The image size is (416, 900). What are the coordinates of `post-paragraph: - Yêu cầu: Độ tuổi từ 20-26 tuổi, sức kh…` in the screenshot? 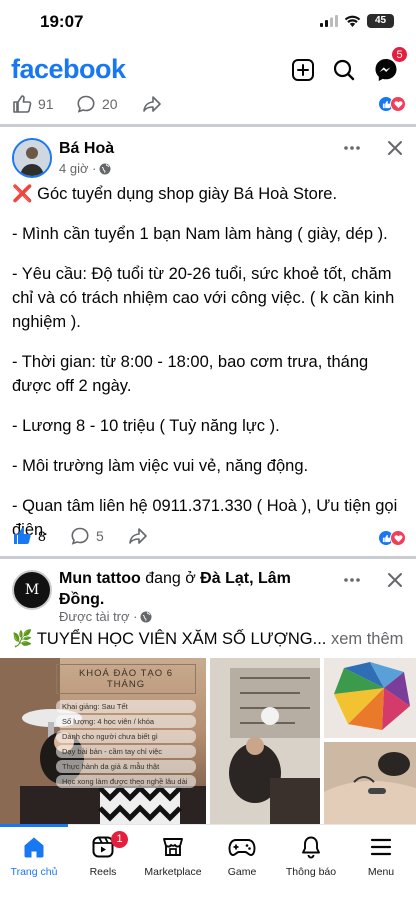 It's located at (205, 298).